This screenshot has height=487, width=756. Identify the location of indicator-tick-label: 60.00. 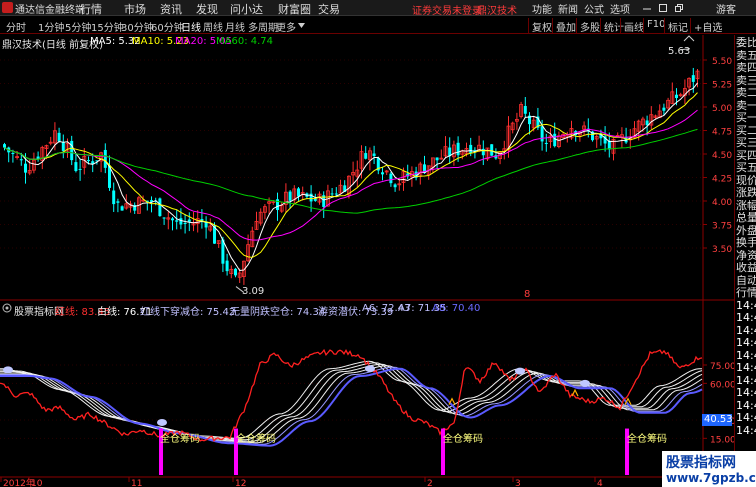
(722, 385).